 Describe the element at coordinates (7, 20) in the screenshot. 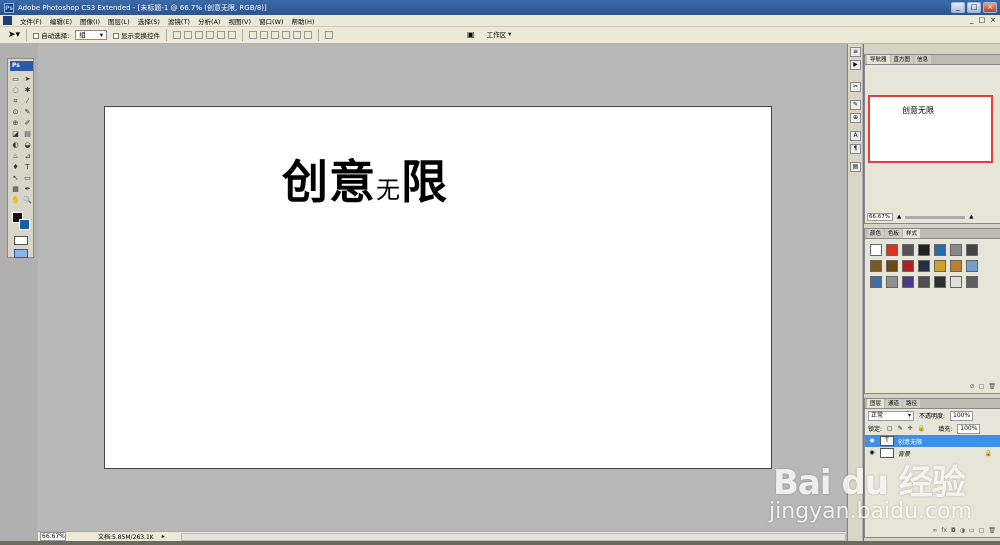

I see `app-menu-icon` at that location.